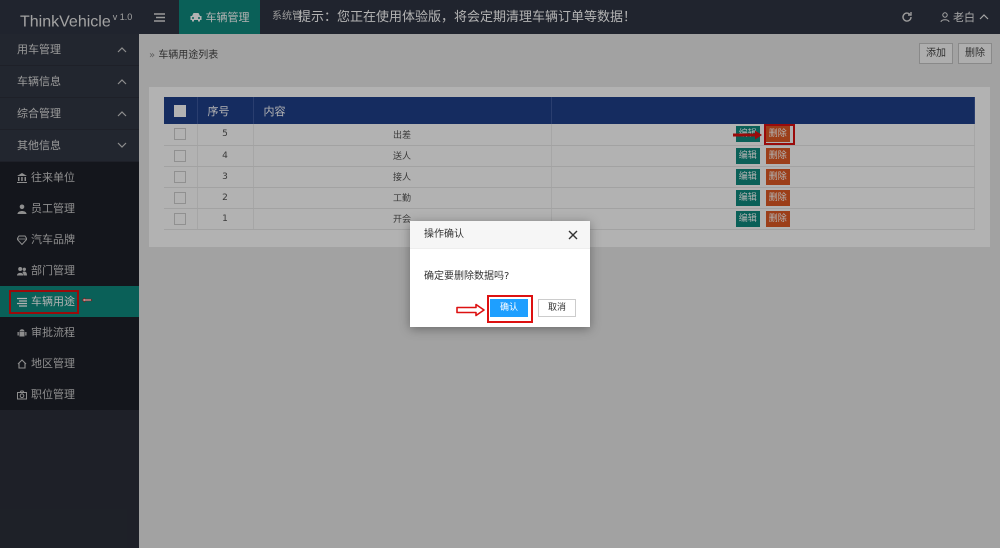 This screenshot has height=548, width=1000. Describe the element at coordinates (557, 308) in the screenshot. I see `cancel-button: 取消` at that location.